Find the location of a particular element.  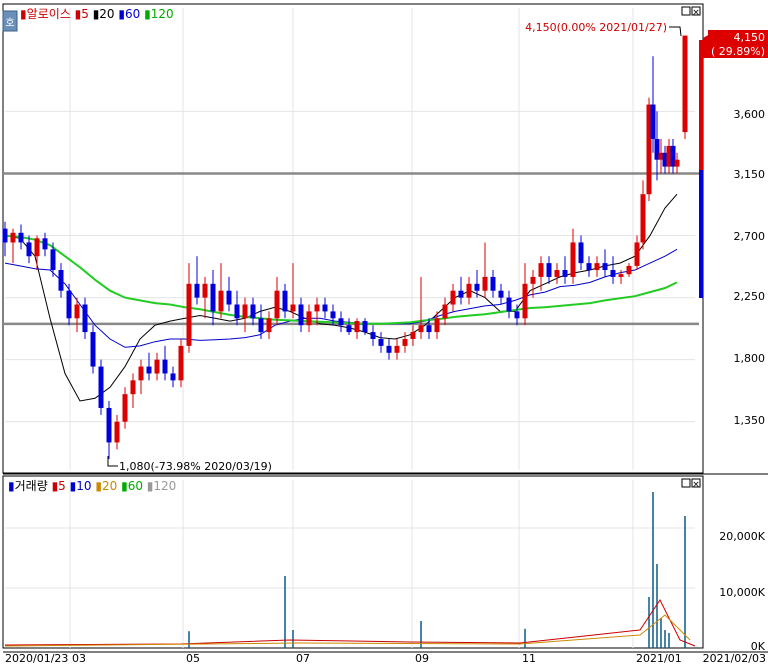

legend-item: 5 is located at coordinates (62, 486).